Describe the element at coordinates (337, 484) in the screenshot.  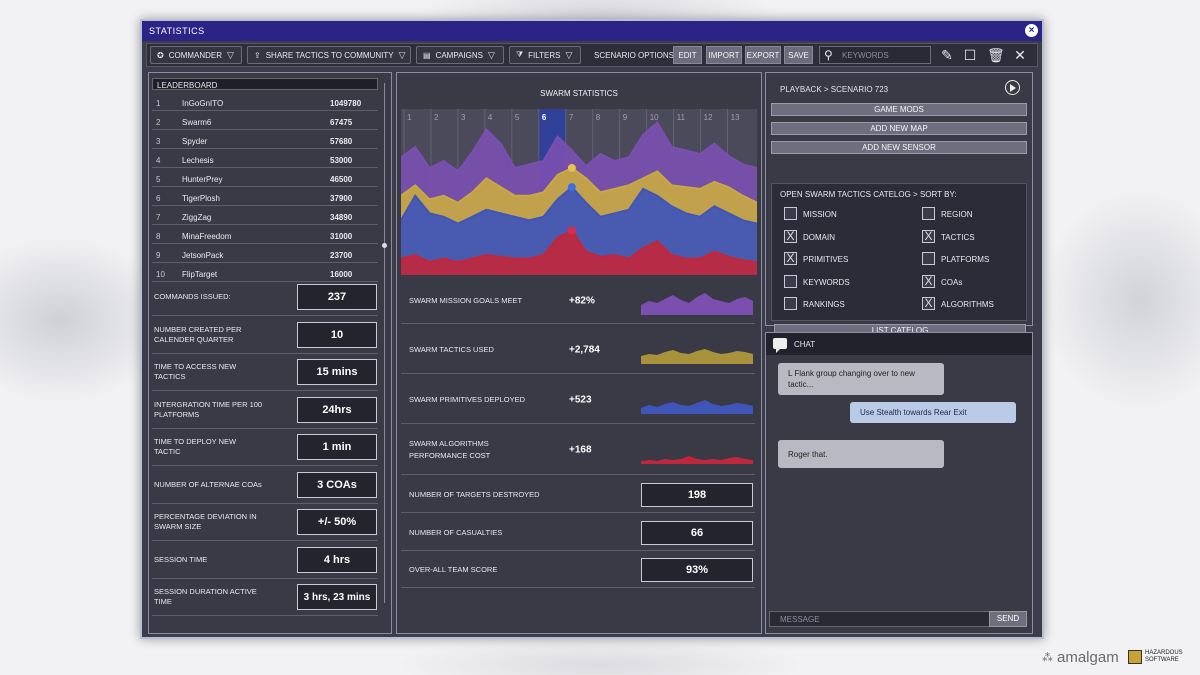
I see `stat-value: 3 COAs` at that location.